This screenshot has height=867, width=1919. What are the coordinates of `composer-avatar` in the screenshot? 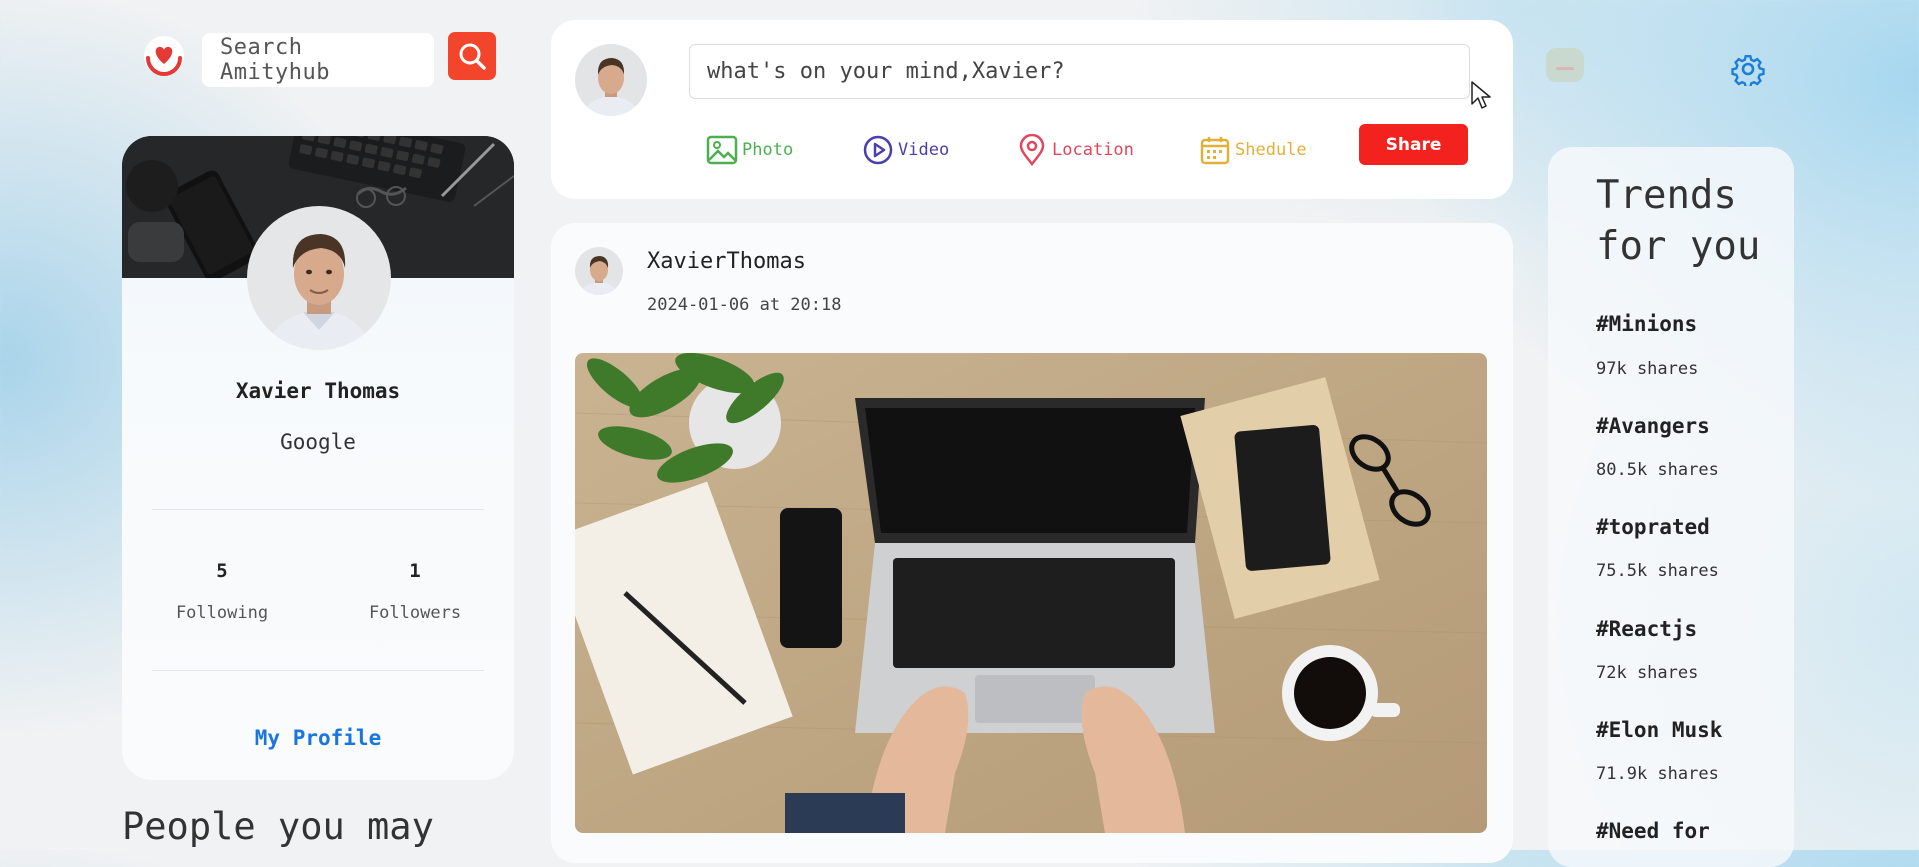 It's located at (611, 80).